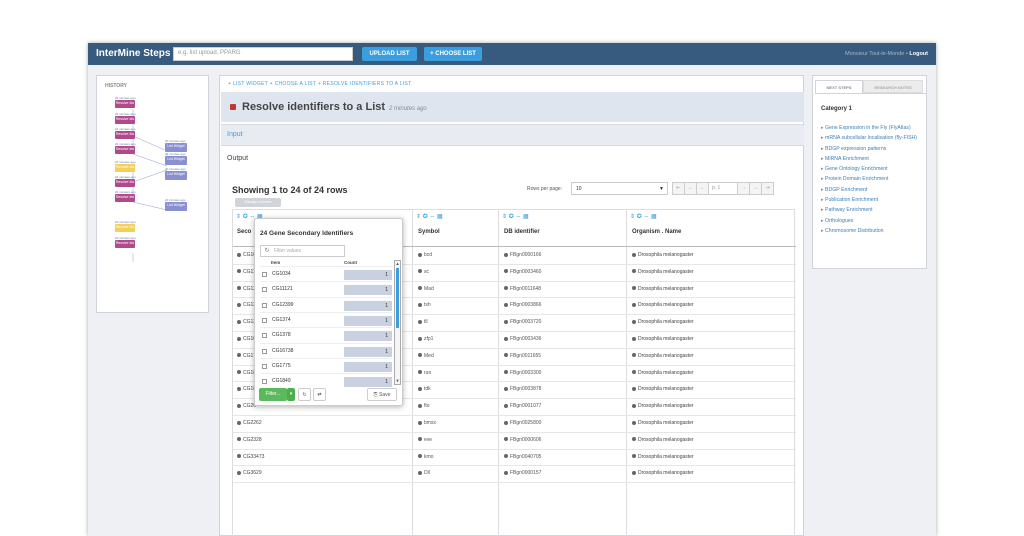 The width and height of the screenshot is (1024, 536). Describe the element at coordinates (872, 149) in the screenshot. I see `next-step-item: BDGP expression patterns` at that location.